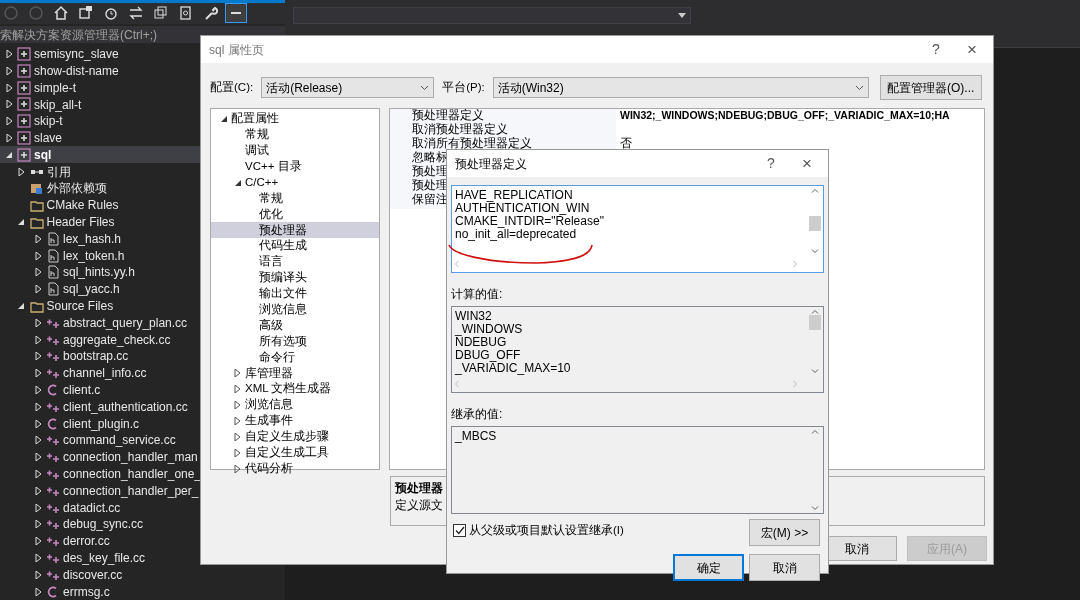  I want to click on check-icon, so click(459, 531).